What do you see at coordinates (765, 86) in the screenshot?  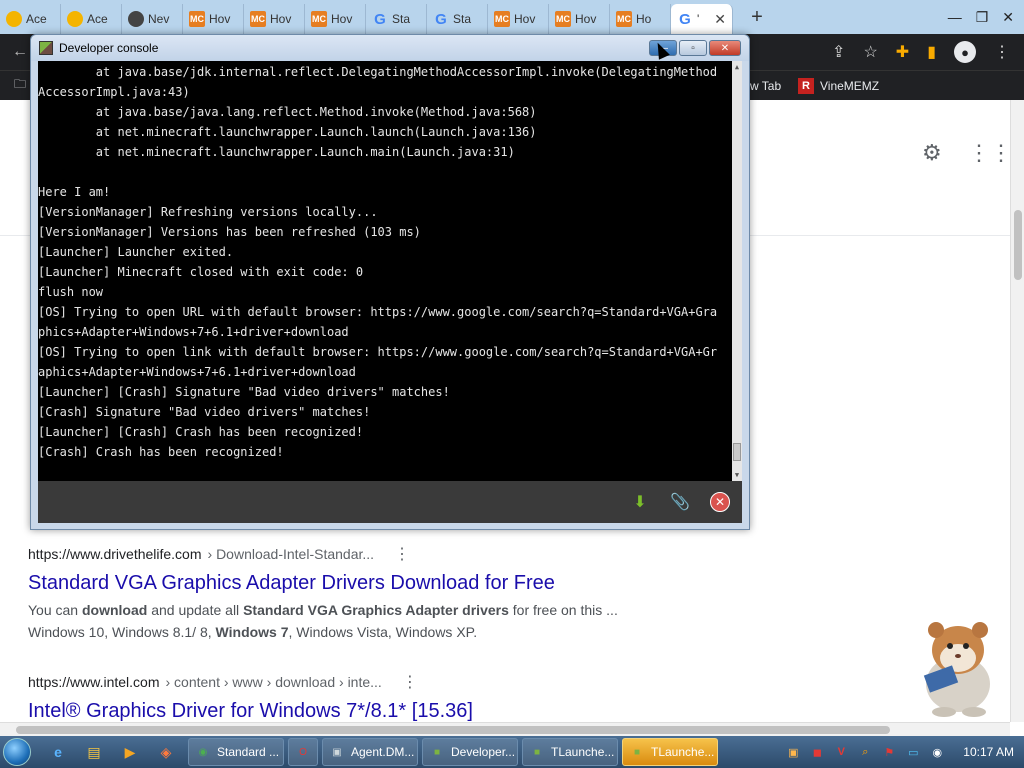 I see `bookmark-new-tab: w Tab` at bounding box center [765, 86].